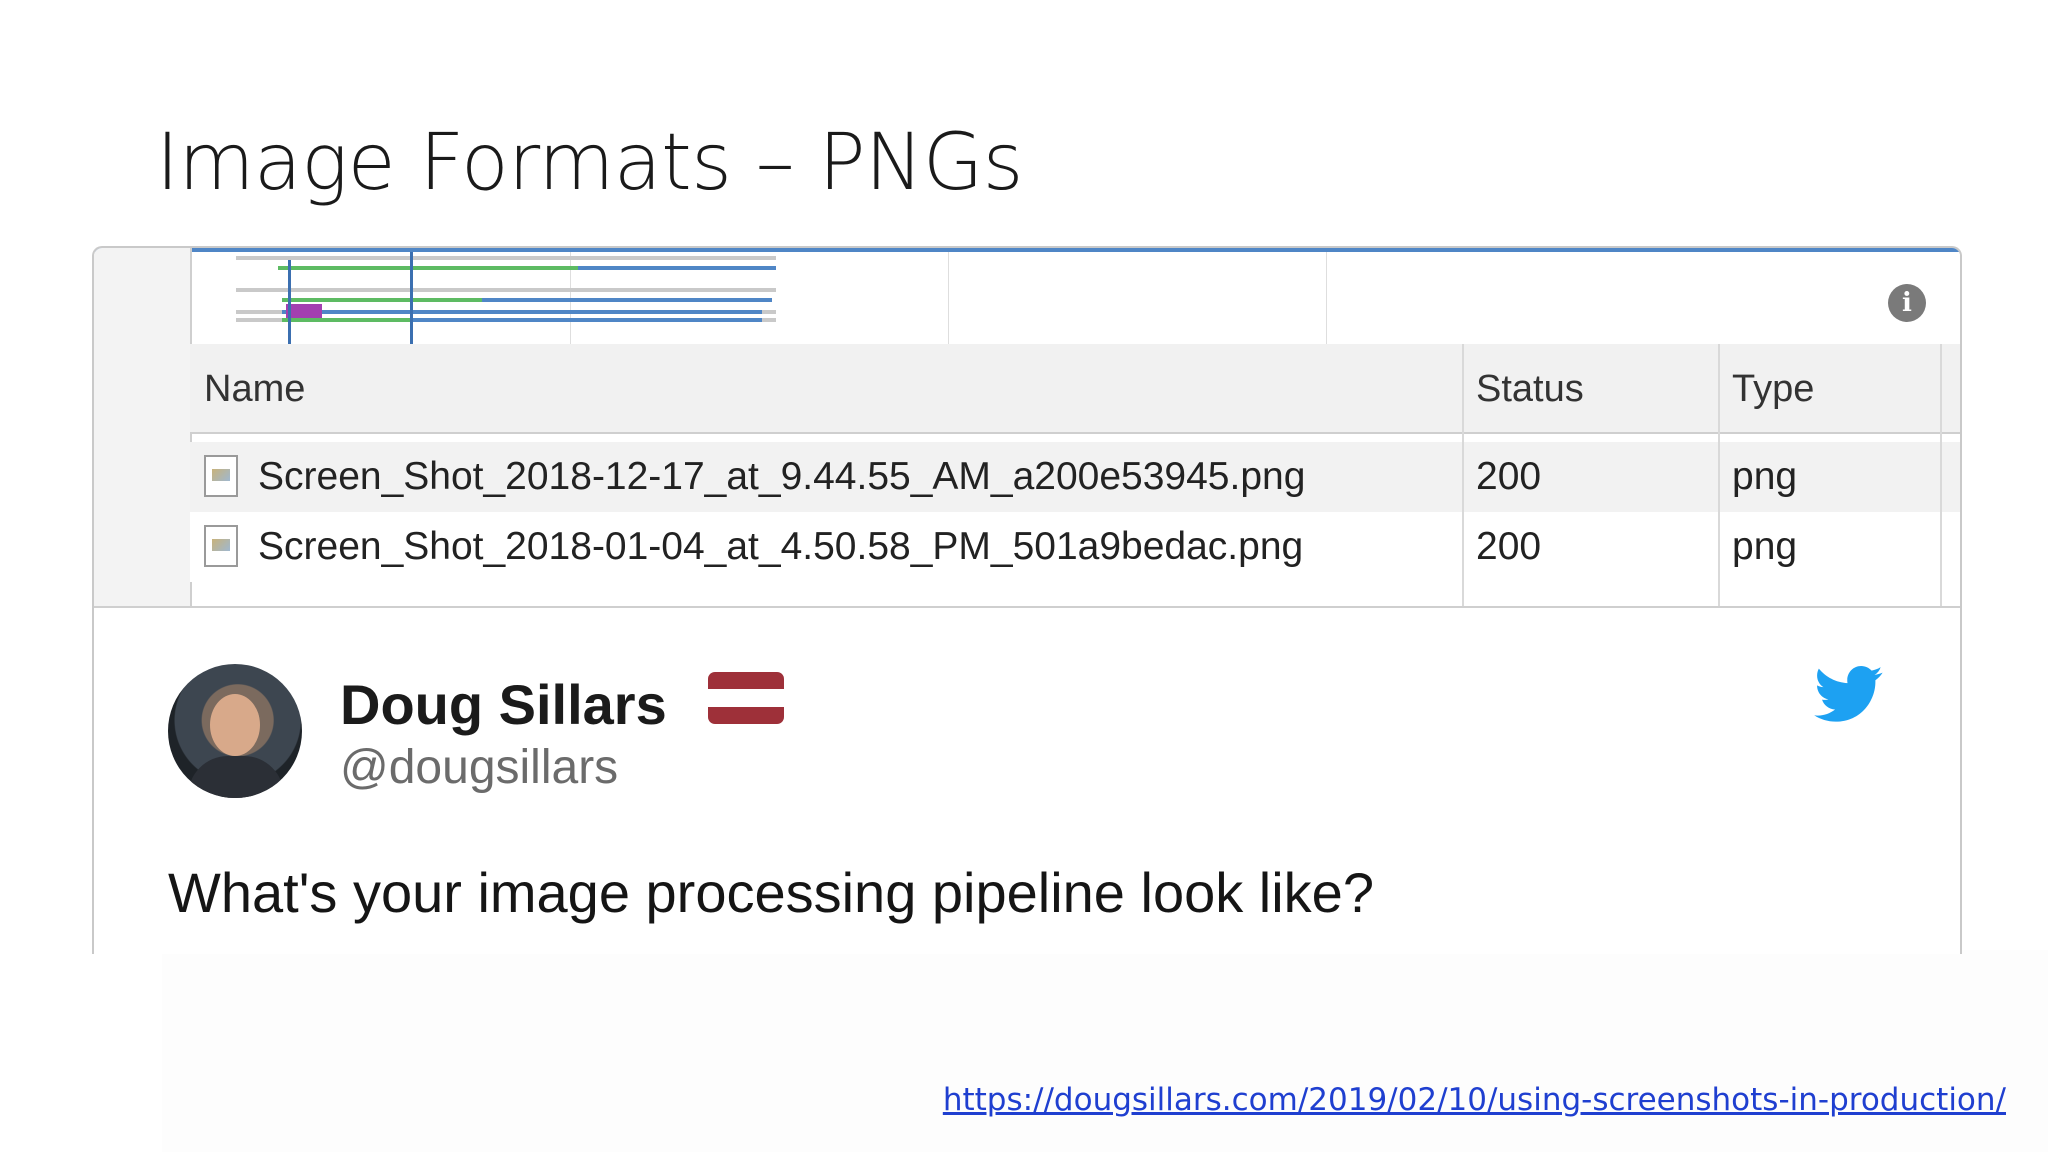  Describe the element at coordinates (1530, 389) in the screenshot. I see `column-header-label: Status` at that location.